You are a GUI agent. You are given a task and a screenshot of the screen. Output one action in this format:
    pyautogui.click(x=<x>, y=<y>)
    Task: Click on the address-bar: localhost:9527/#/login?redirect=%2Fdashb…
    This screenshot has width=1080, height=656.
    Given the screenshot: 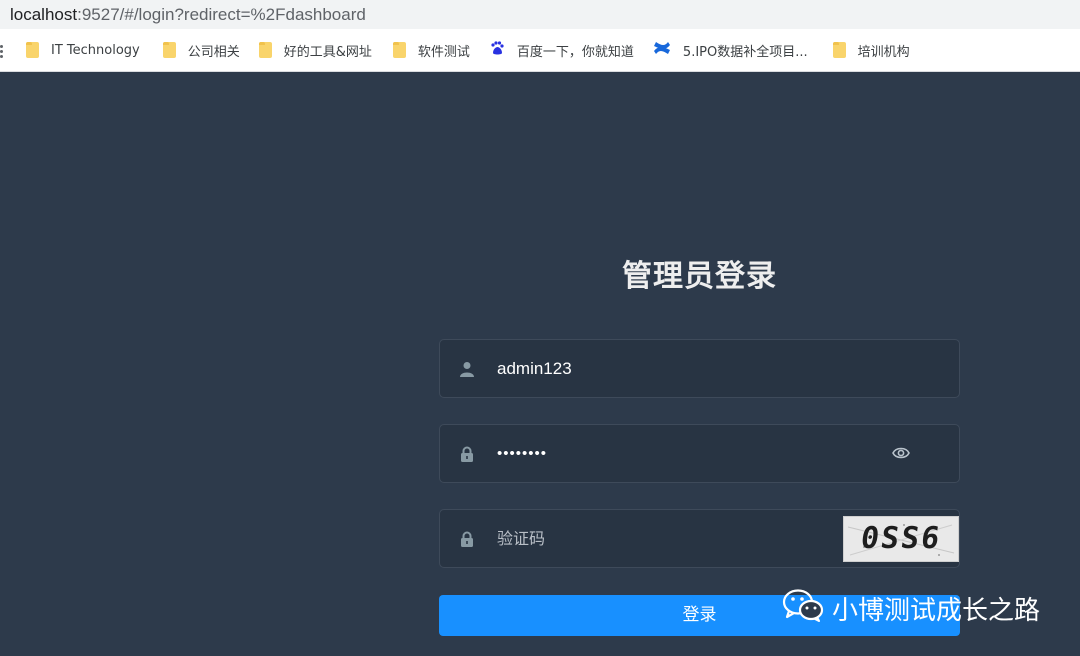 What is the action you would take?
    pyautogui.click(x=540, y=14)
    